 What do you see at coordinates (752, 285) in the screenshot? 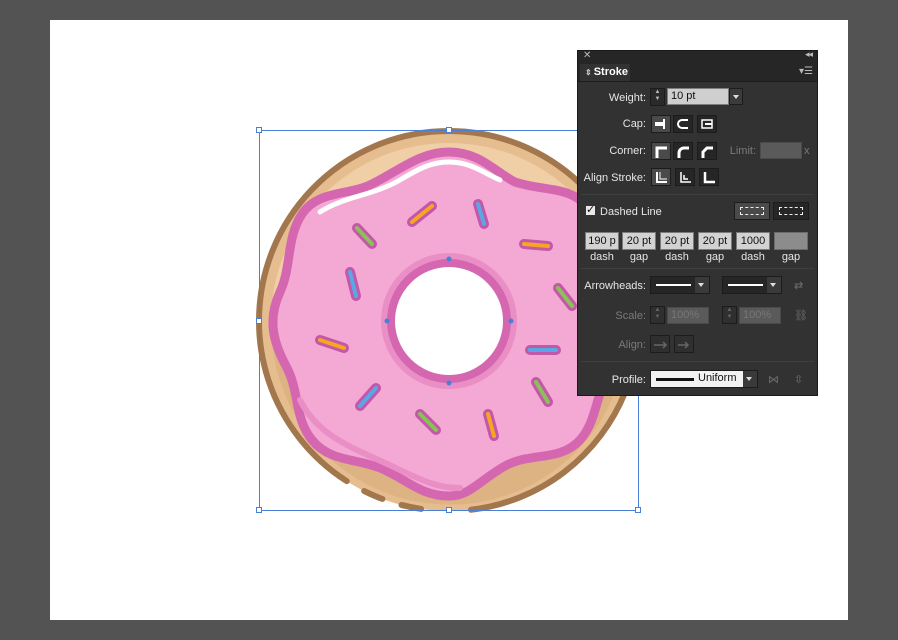
I see `end-arrowhead-select` at bounding box center [752, 285].